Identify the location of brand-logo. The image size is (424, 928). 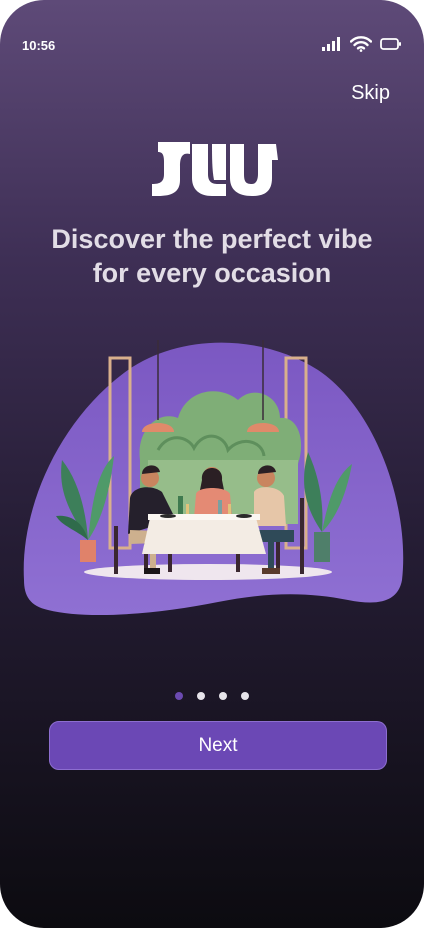
(215, 169).